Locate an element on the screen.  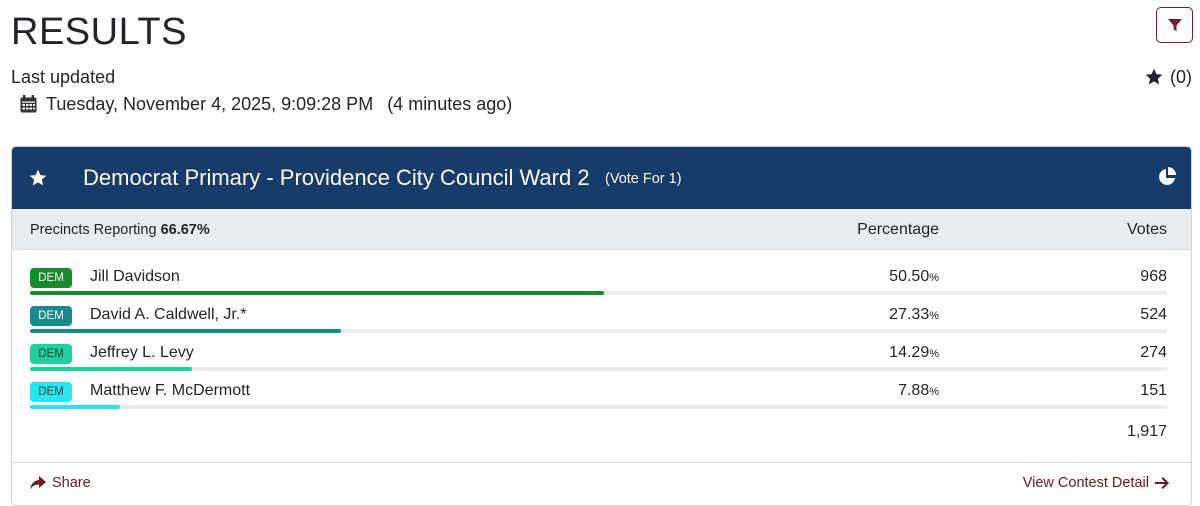
share-link: Share is located at coordinates (60, 483).